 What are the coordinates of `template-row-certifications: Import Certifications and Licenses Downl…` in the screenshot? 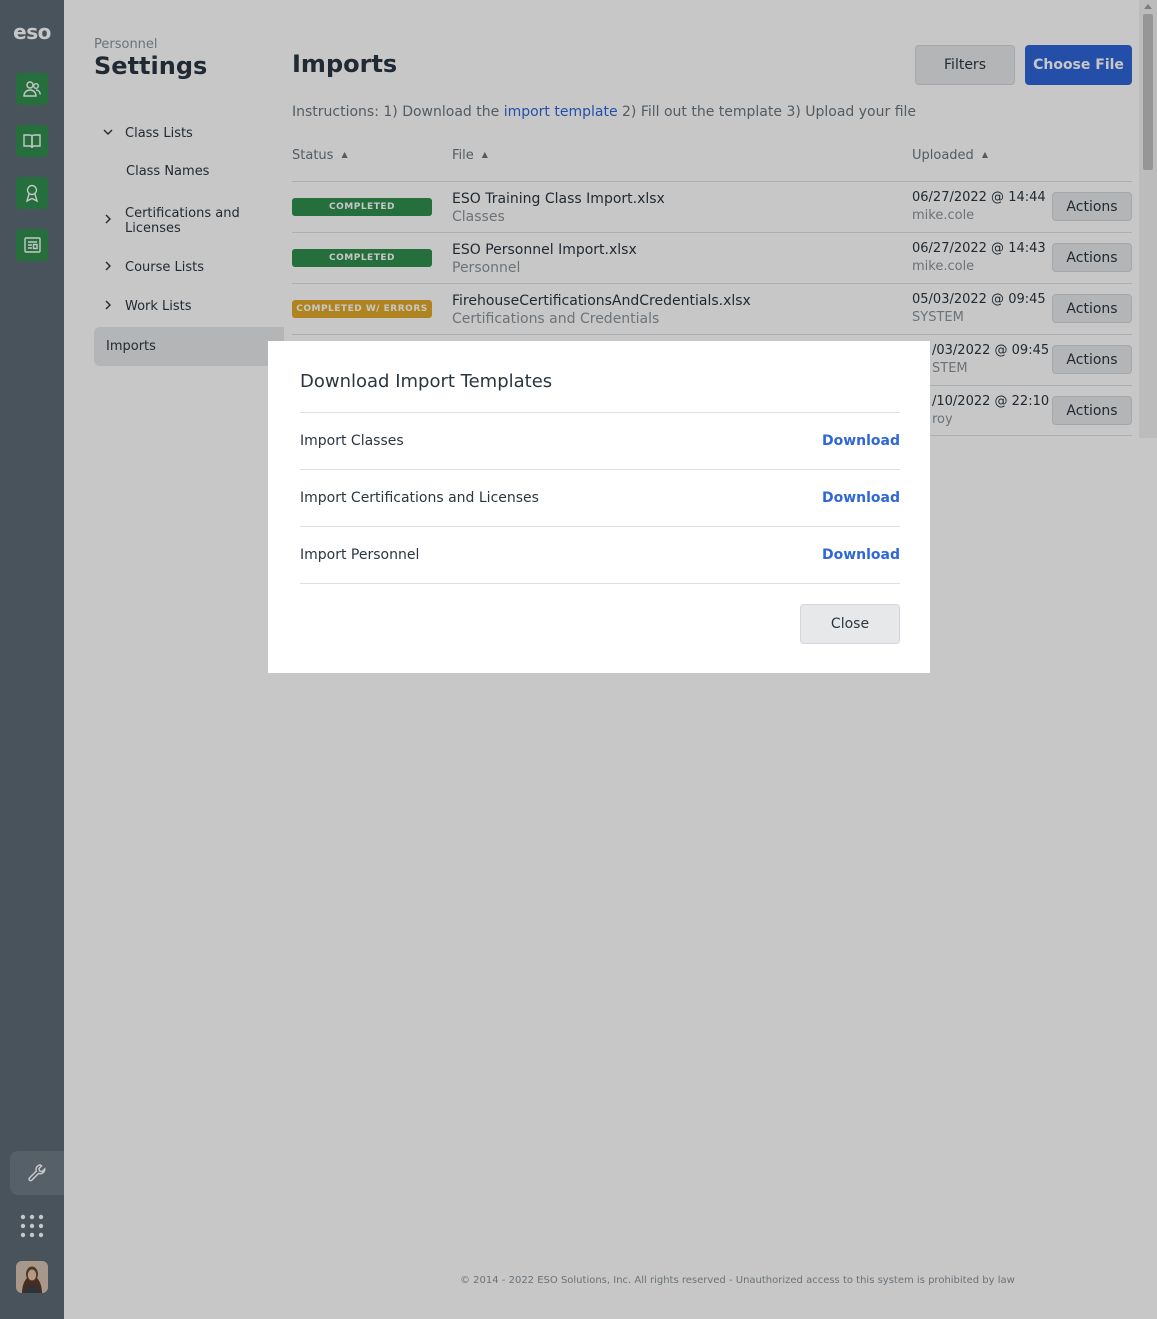 It's located at (600, 497).